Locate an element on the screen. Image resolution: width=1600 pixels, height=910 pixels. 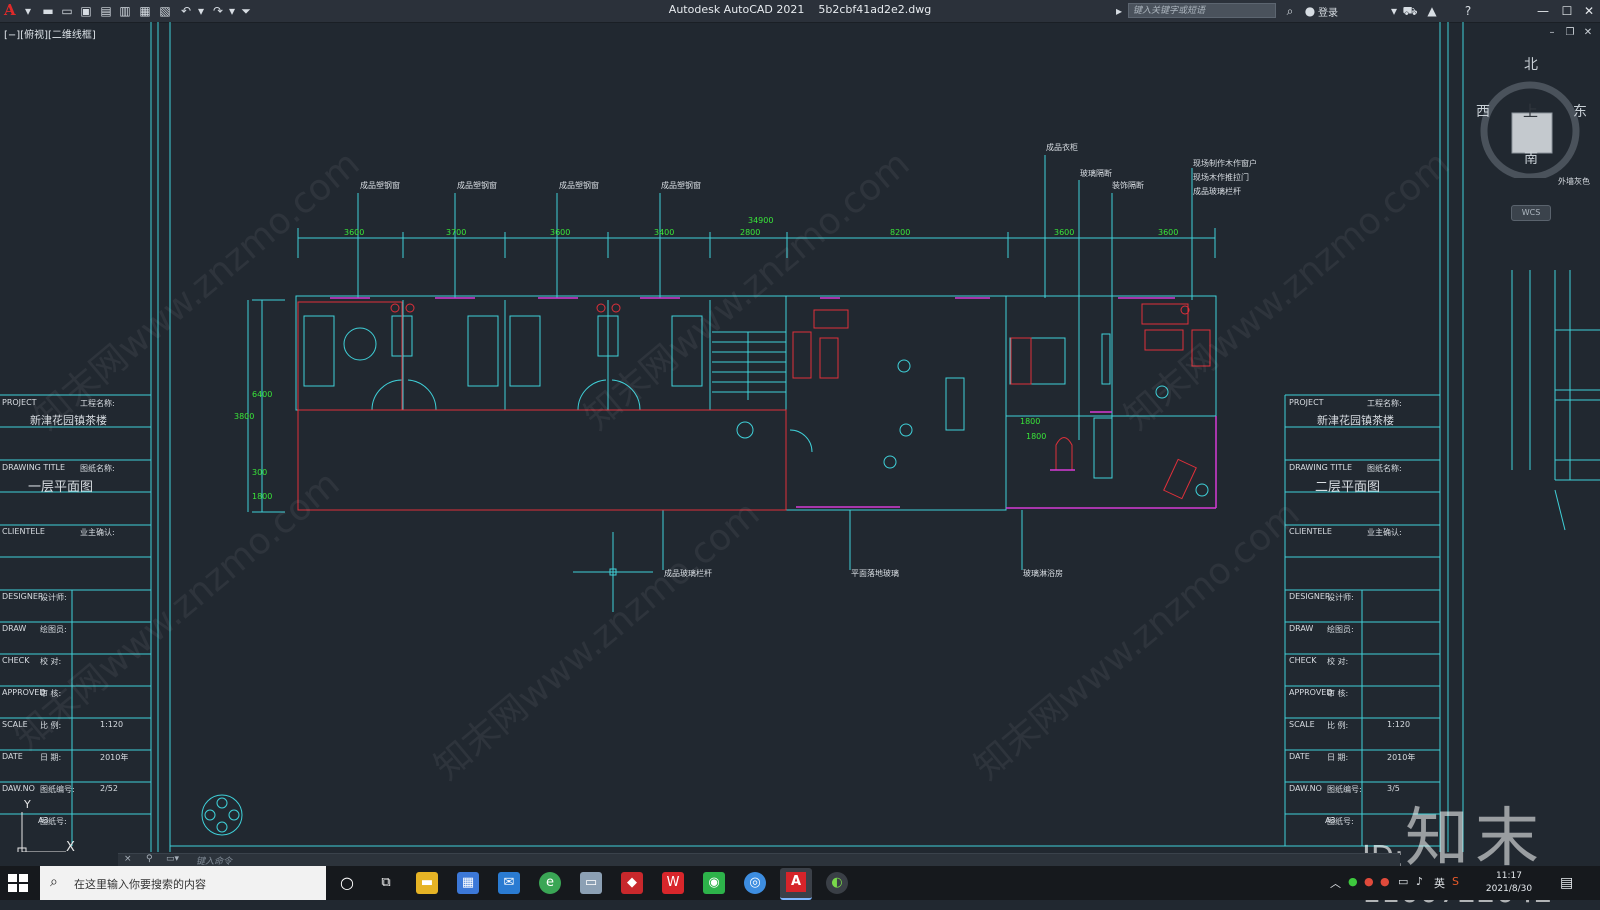
command-line-menu-icon: ▭▾ is located at coordinates (172, 859).